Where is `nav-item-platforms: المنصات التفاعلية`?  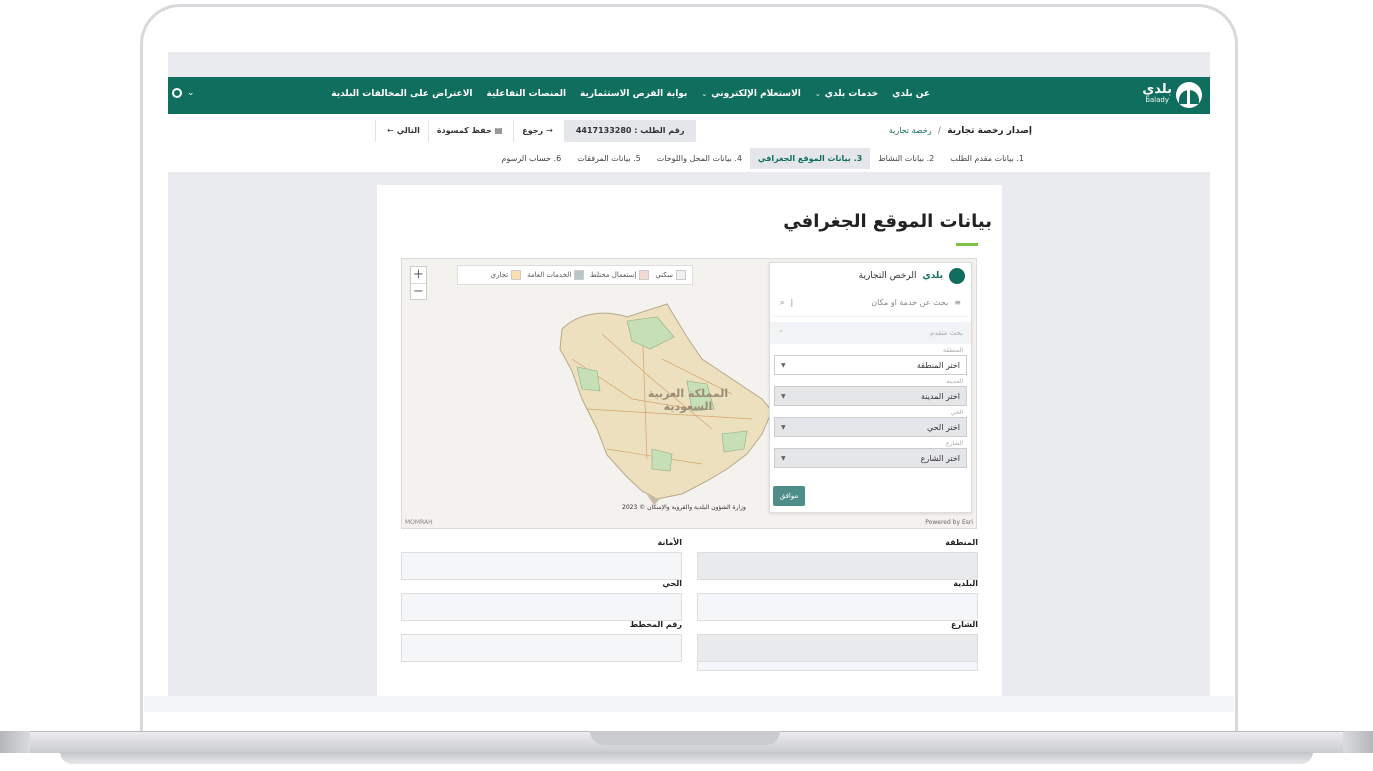 nav-item-platforms: المنصات التفاعلية is located at coordinates (526, 94).